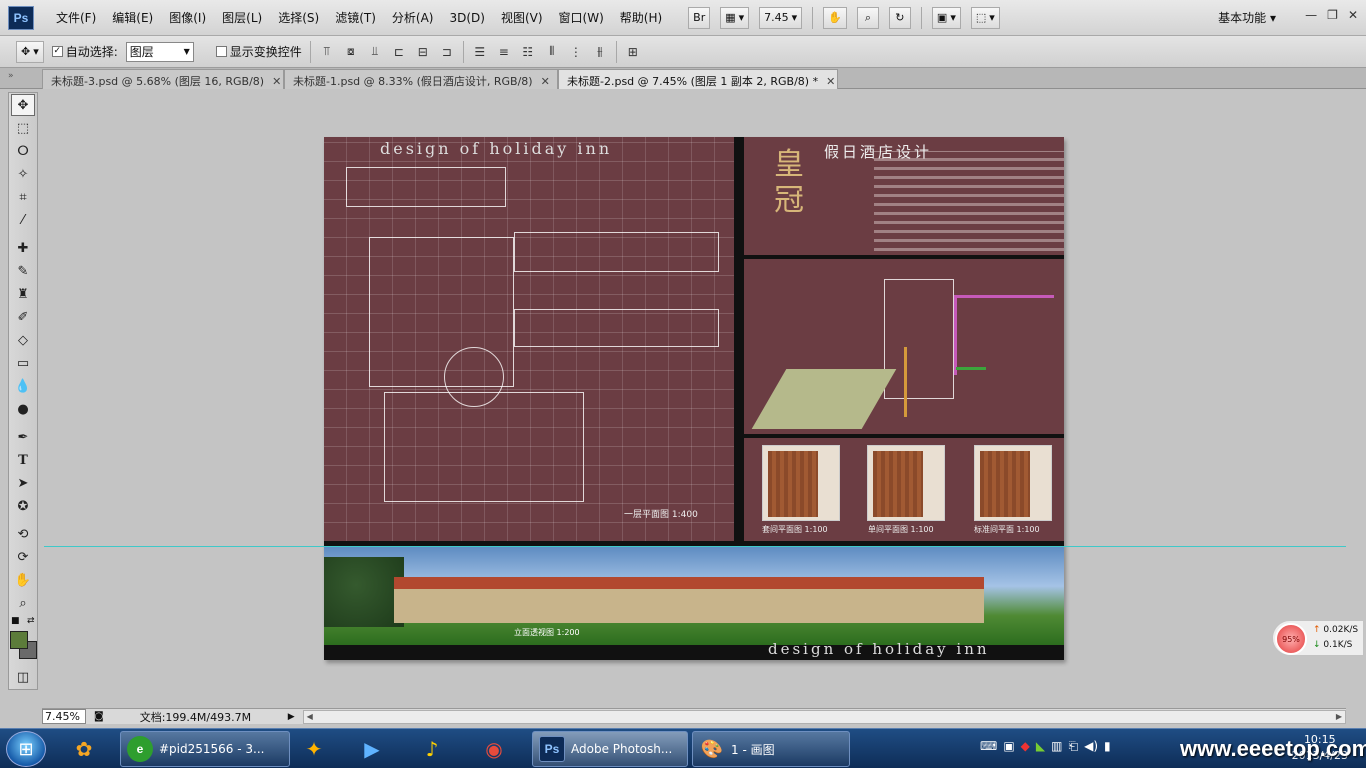  What do you see at coordinates (494, 749) in the screenshot?
I see `pinned-app-icon: ◉` at bounding box center [494, 749].